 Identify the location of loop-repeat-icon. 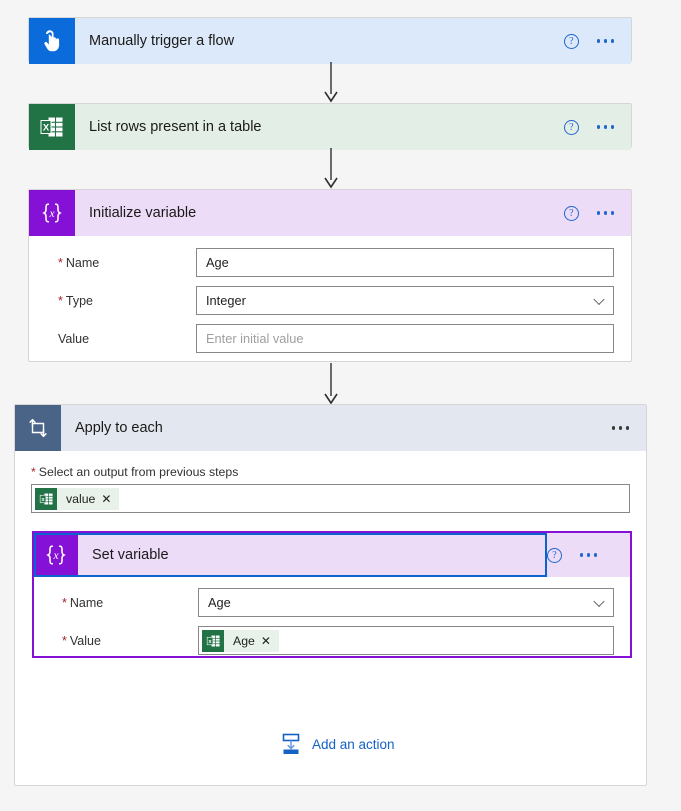
(38, 428).